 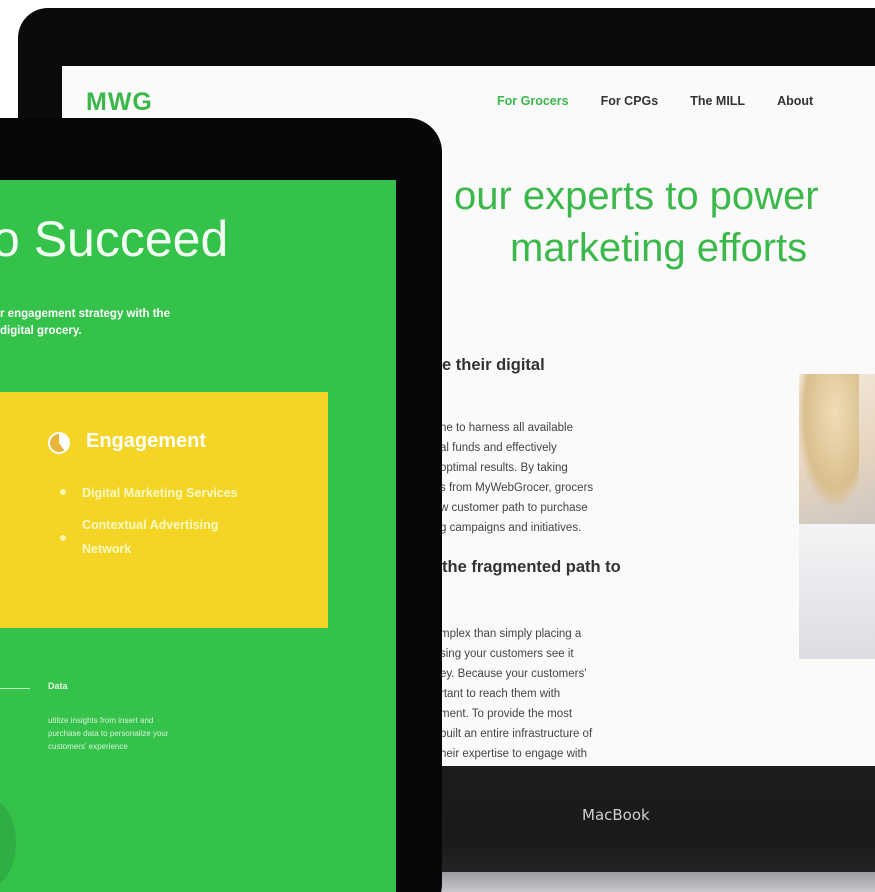 I want to click on subtitle-line: r engagement strategy with the, so click(x=85, y=314).